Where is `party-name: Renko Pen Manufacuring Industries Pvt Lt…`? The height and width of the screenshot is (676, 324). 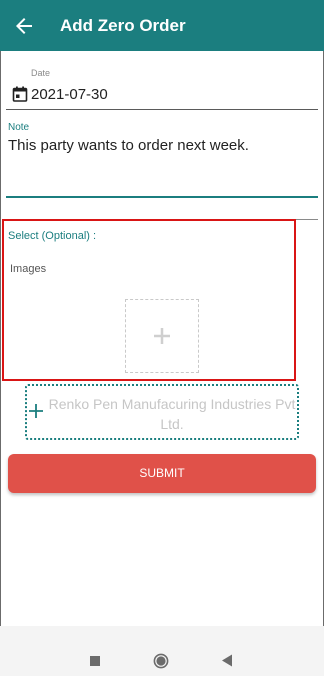
party-name: Renko Pen Manufacuring Industries Pvt Lt… is located at coordinates (172, 414).